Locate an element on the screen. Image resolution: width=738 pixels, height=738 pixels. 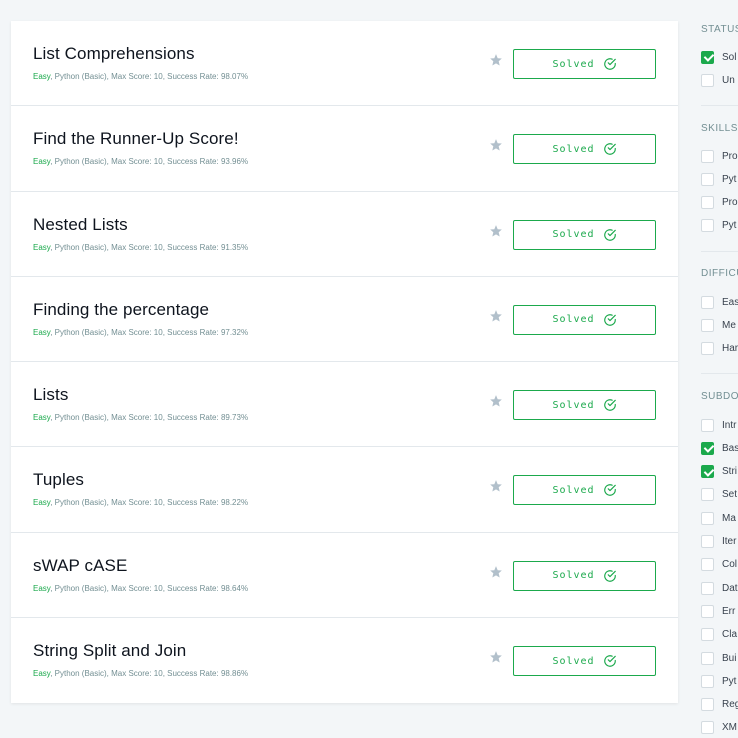
filter-option-subdomains: Cla is located at coordinates (719, 635).